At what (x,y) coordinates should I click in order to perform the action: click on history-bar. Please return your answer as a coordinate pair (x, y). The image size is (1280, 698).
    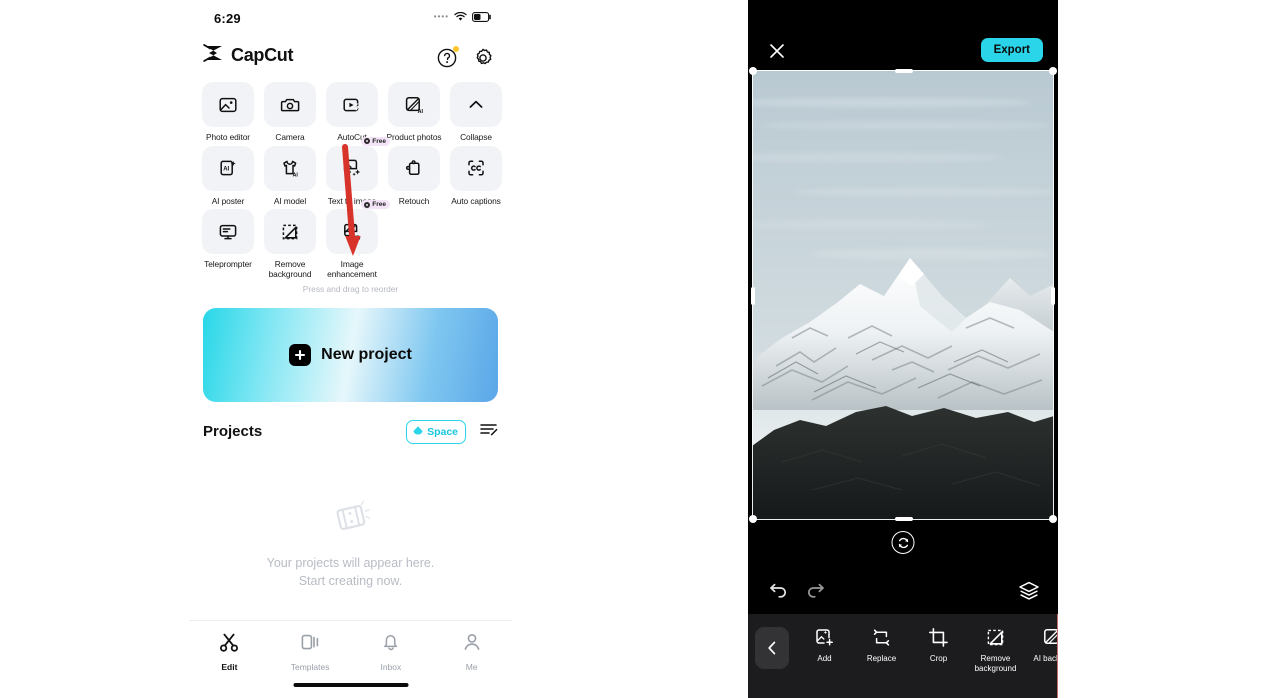
    Looking at the image, I should click on (903, 592).